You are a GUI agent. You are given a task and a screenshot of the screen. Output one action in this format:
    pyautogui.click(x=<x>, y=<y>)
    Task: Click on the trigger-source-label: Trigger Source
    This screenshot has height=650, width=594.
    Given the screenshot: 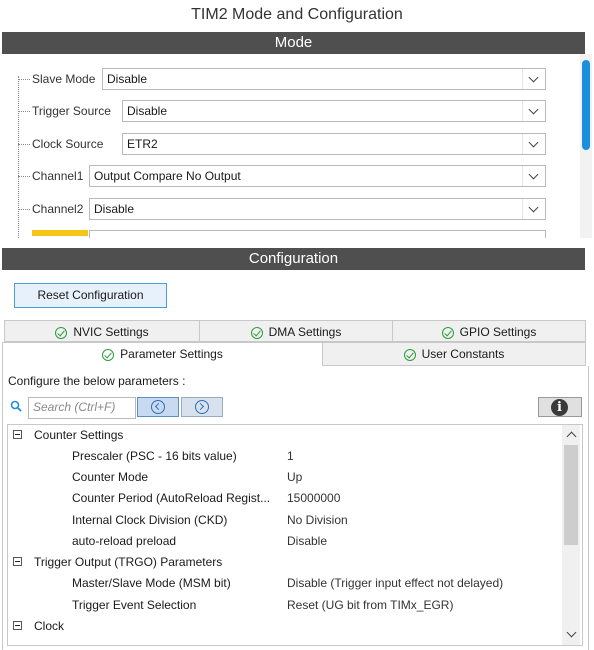 What is the action you would take?
    pyautogui.click(x=71, y=111)
    